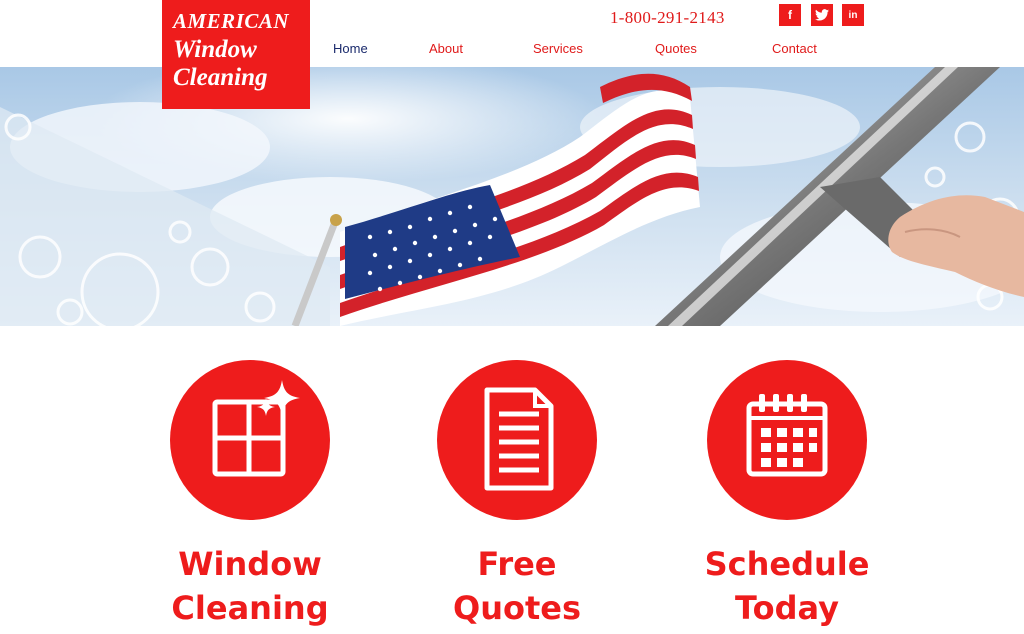  I want to click on brand-line2: Window, so click(215, 49).